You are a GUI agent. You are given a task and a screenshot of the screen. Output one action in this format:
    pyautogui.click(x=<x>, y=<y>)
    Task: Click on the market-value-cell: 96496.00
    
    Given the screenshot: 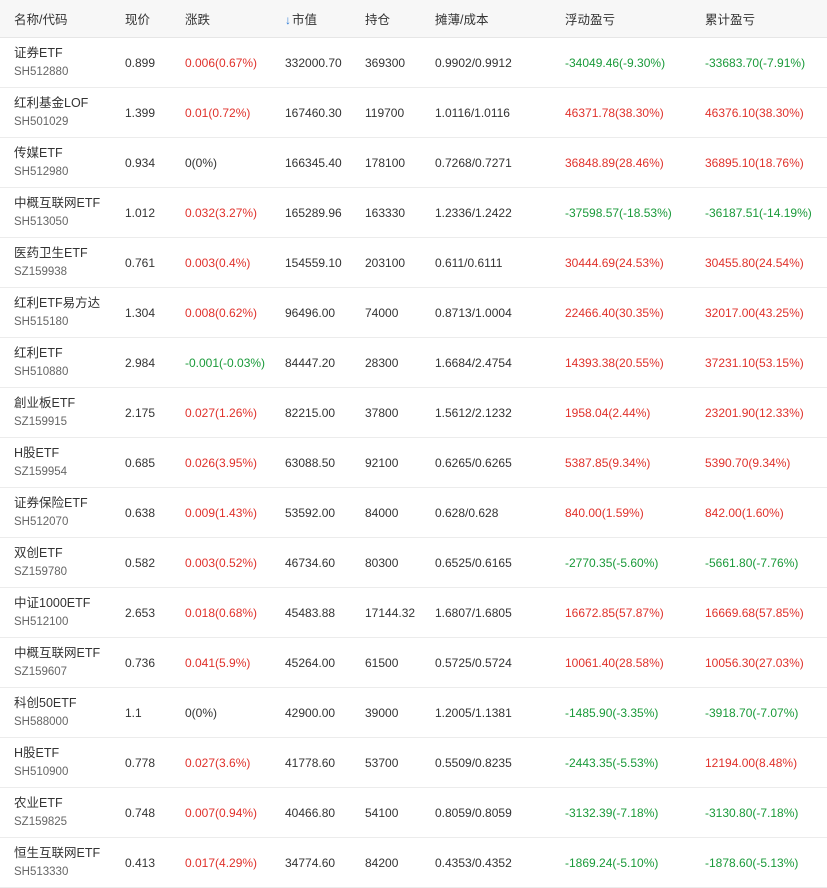 What is the action you would take?
    pyautogui.click(x=310, y=312)
    